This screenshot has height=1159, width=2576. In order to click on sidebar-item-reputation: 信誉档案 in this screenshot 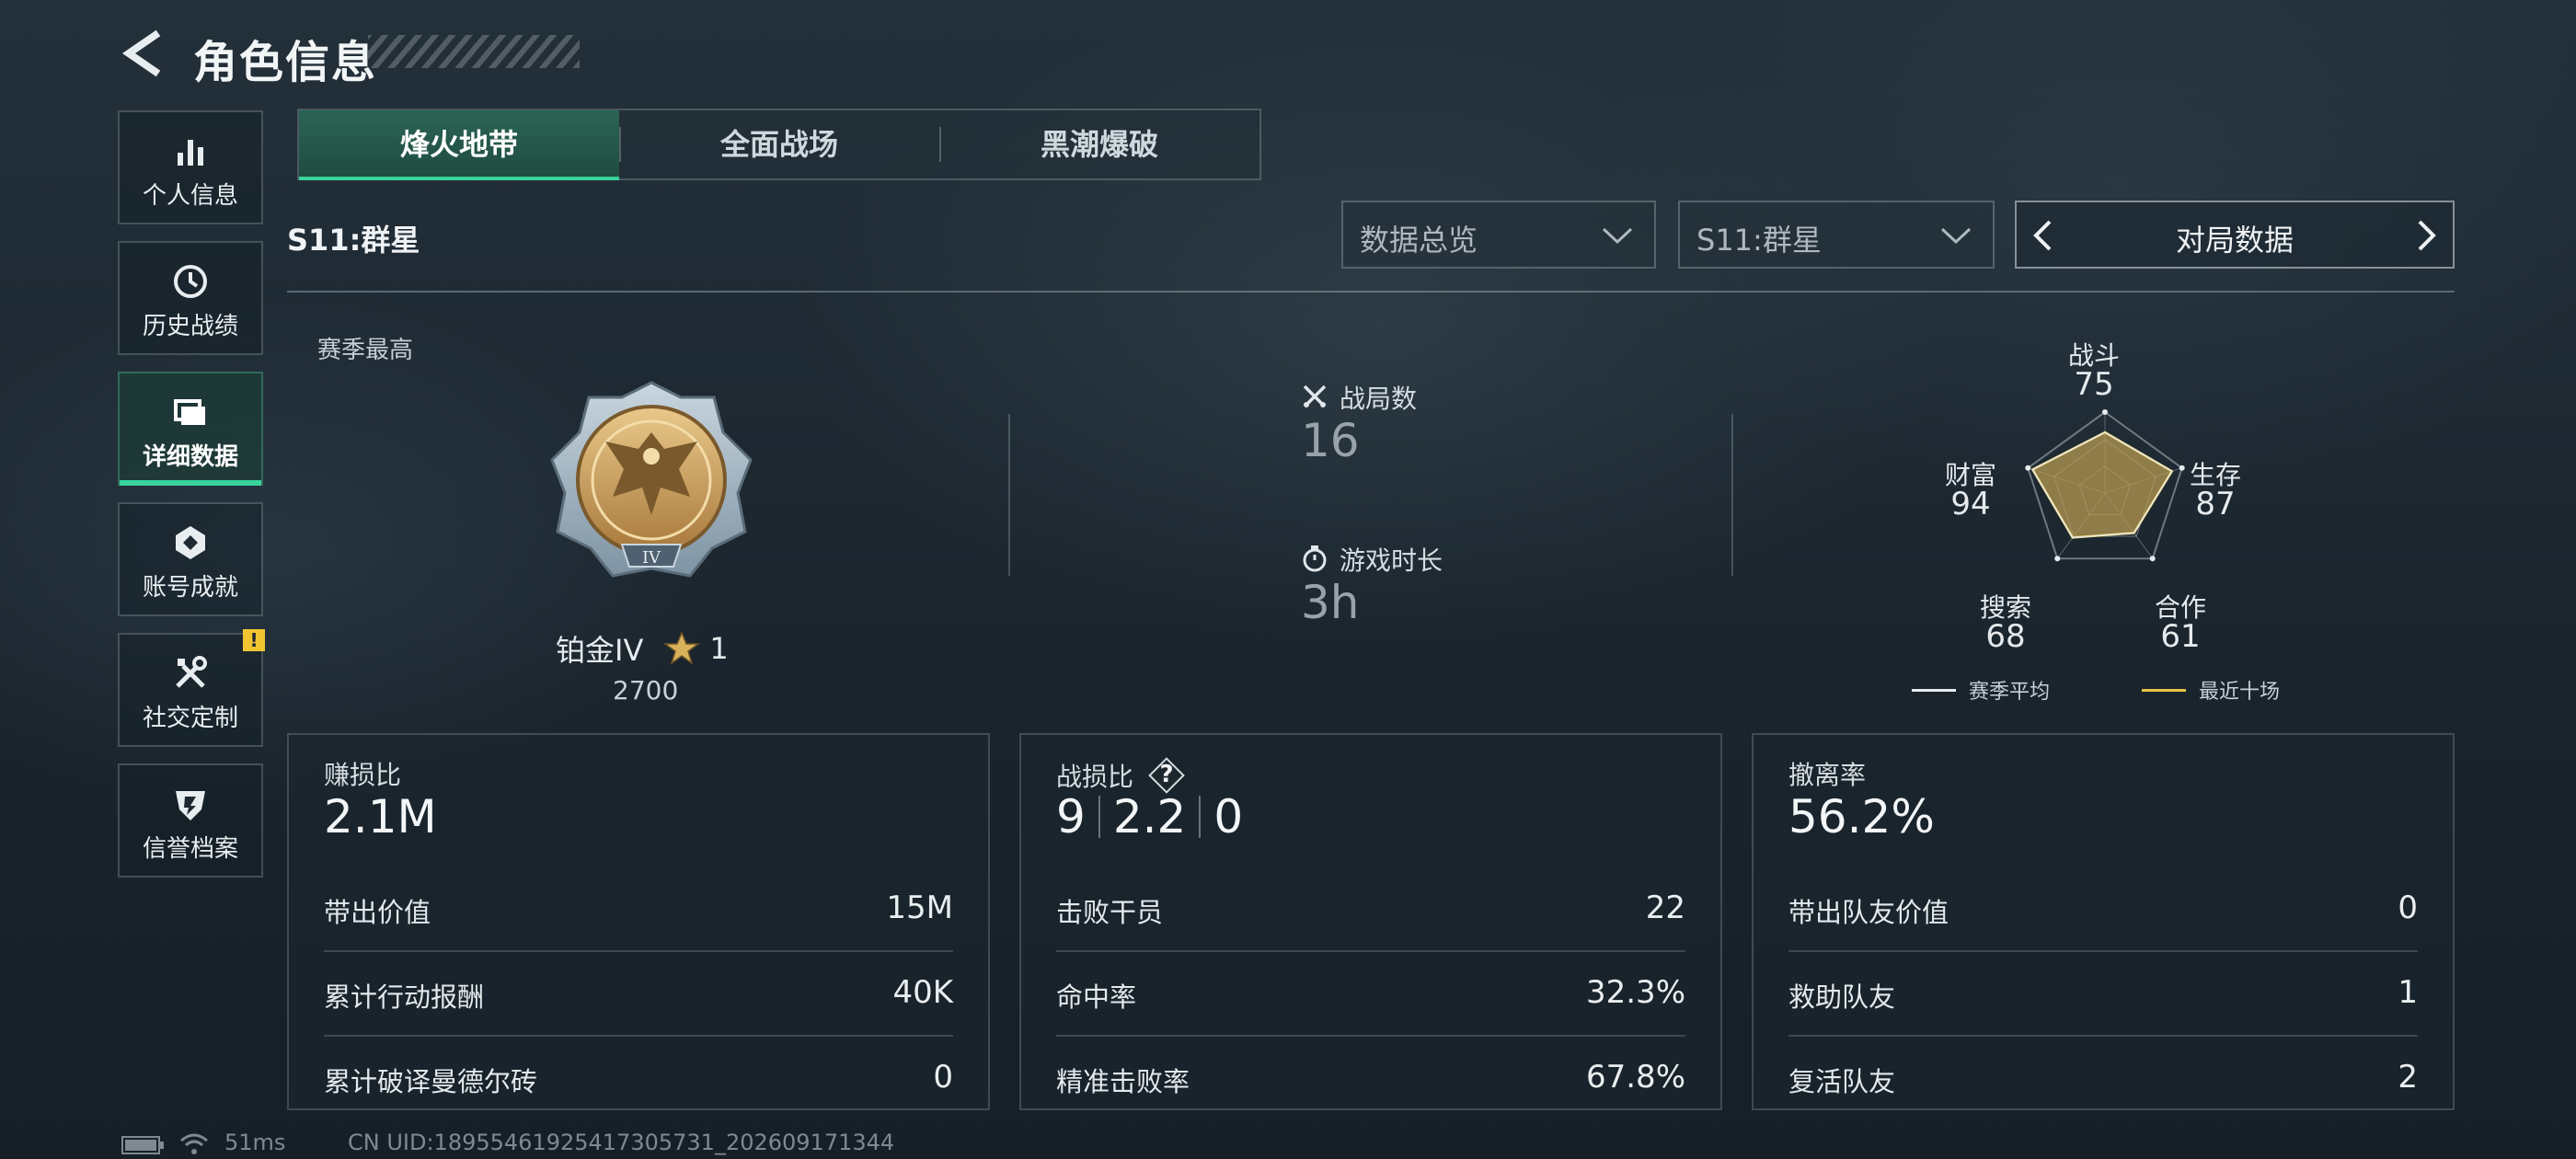, I will do `click(190, 820)`.